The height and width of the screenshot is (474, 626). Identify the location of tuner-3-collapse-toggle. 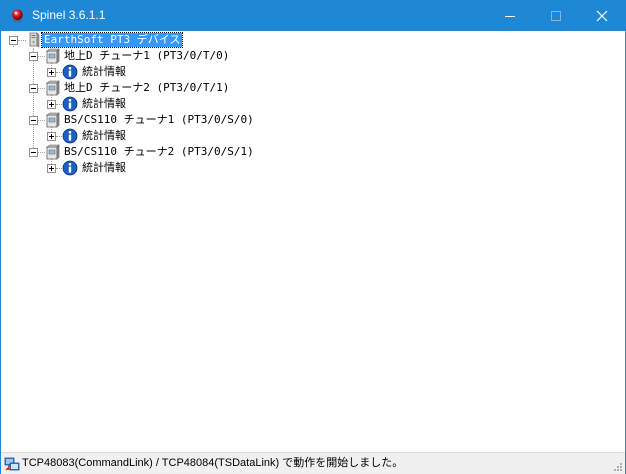
(33, 120).